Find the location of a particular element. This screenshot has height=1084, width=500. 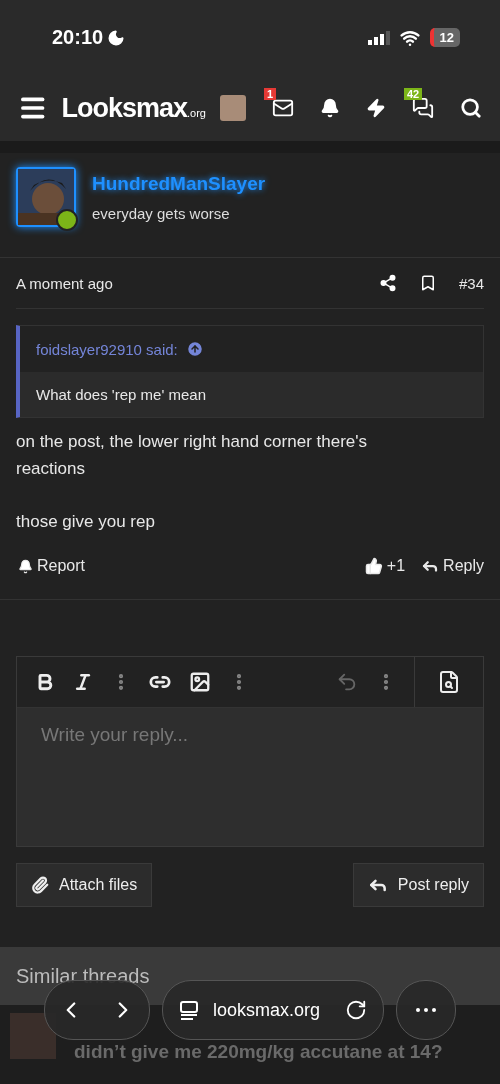

share-icon is located at coordinates (387, 283).